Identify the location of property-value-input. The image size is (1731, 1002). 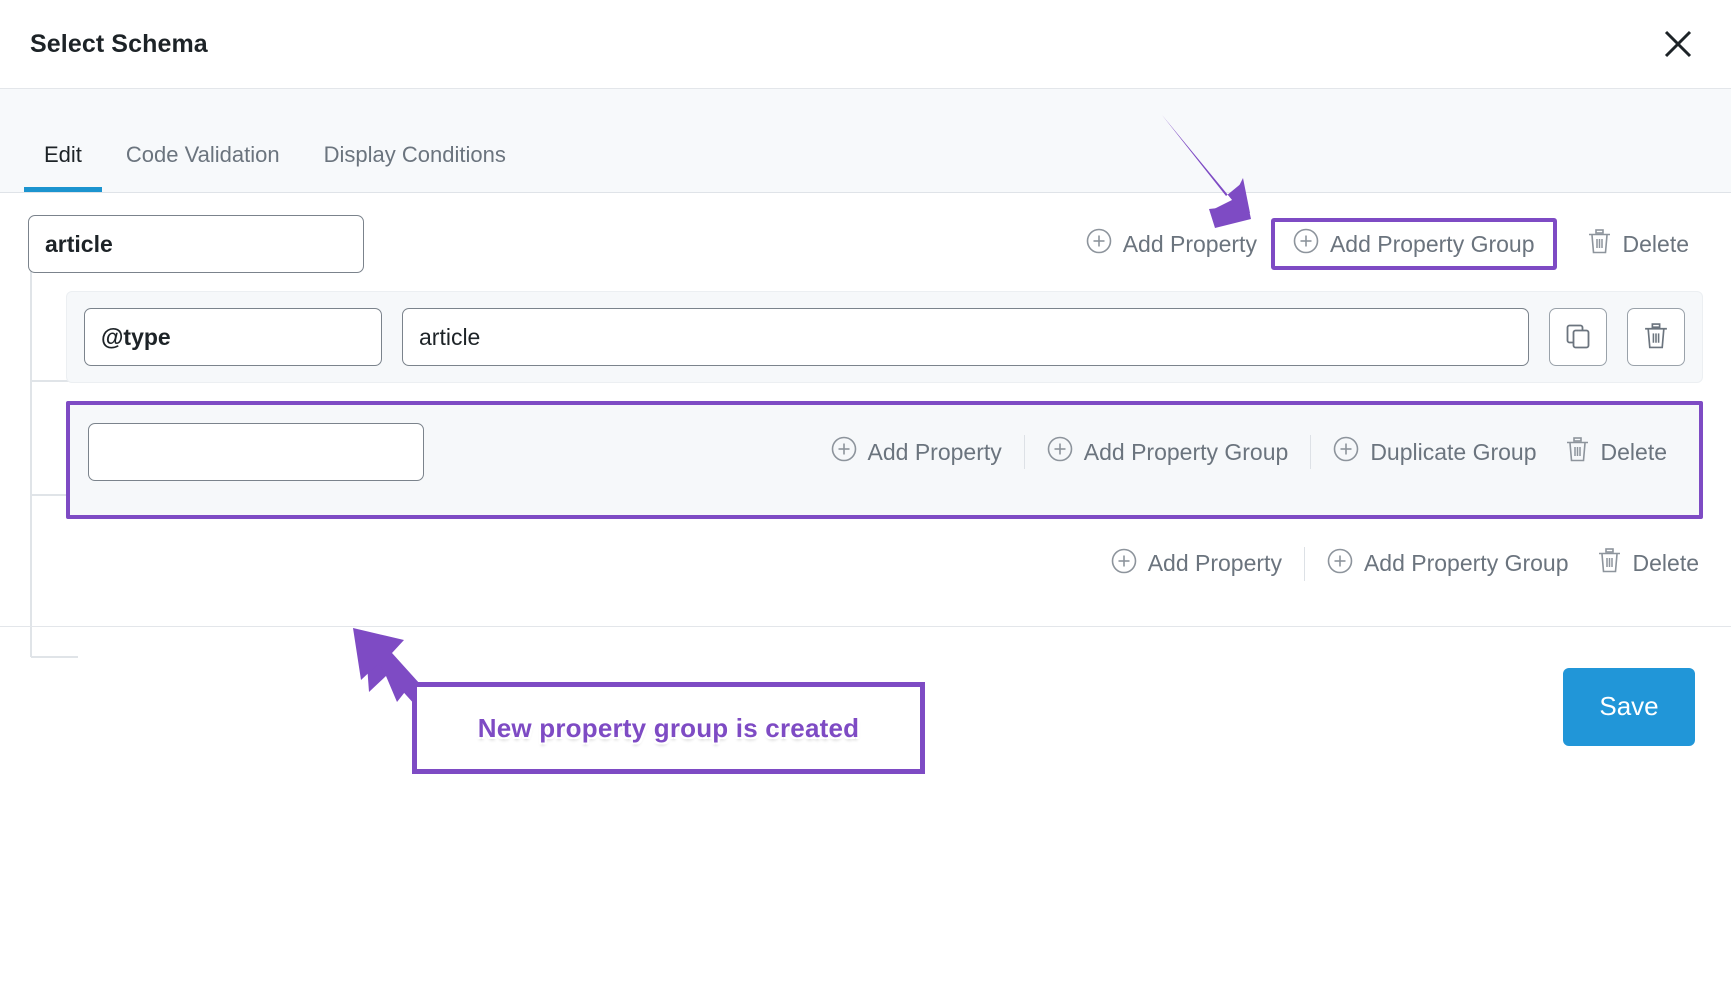
(965, 337).